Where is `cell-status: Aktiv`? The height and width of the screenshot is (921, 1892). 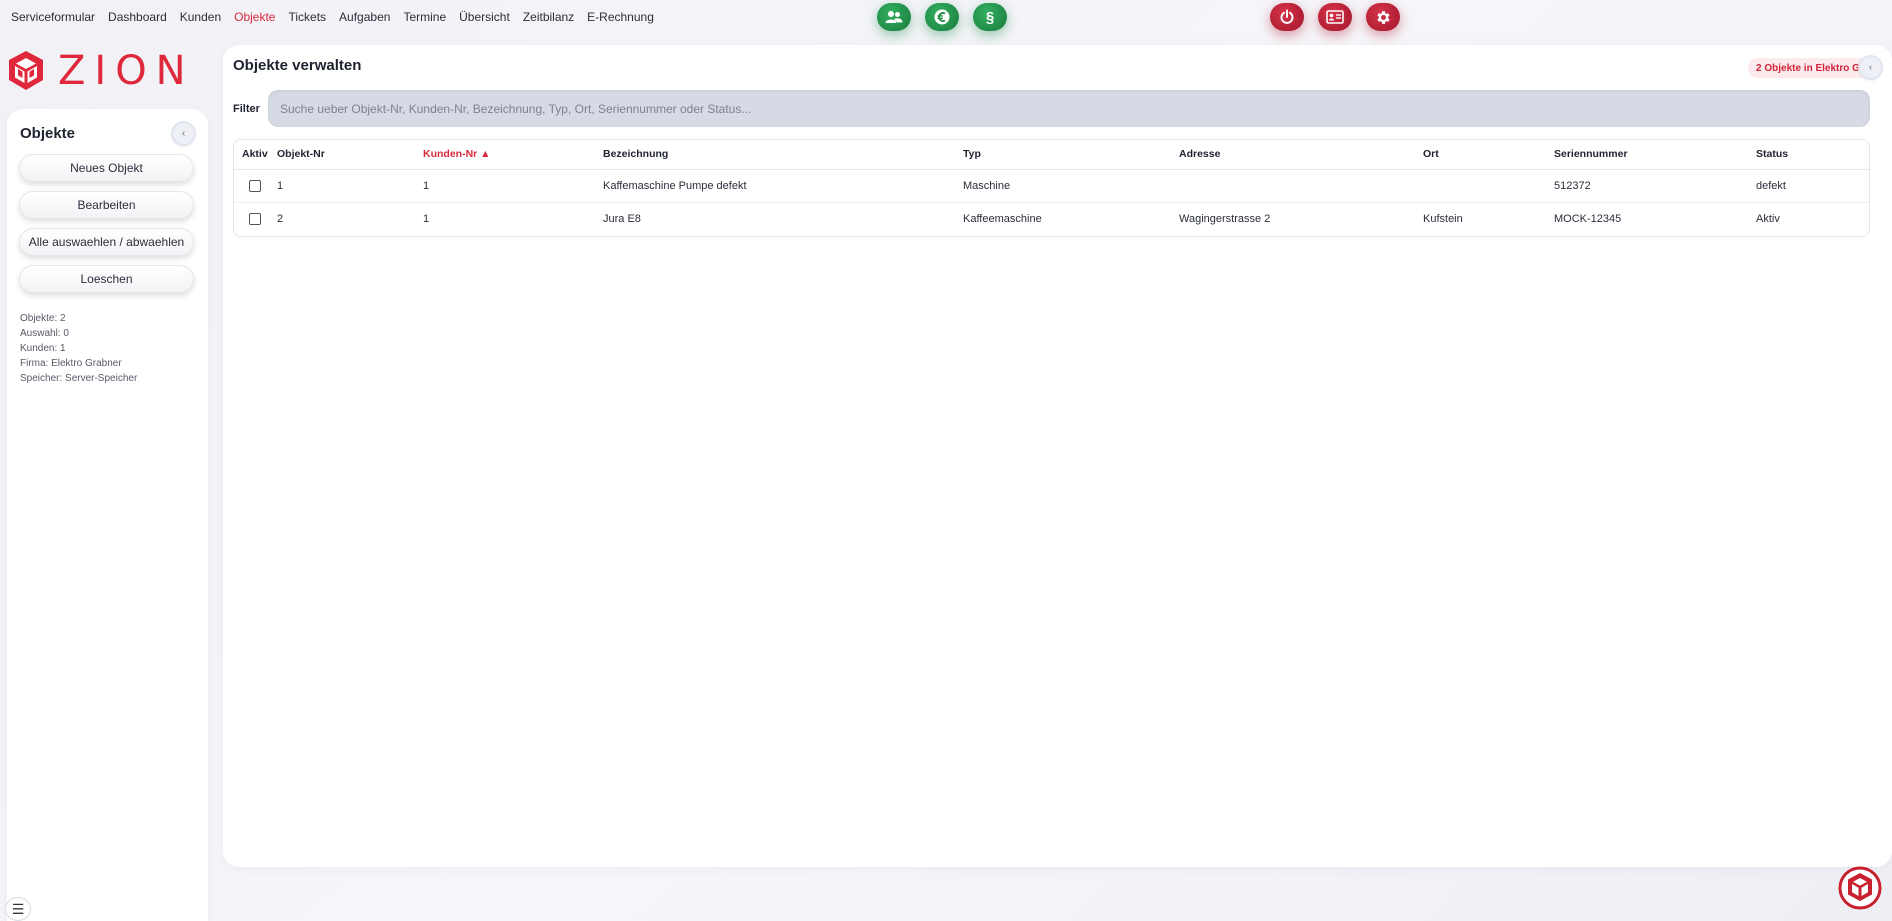 cell-status: Aktiv is located at coordinates (1768, 218).